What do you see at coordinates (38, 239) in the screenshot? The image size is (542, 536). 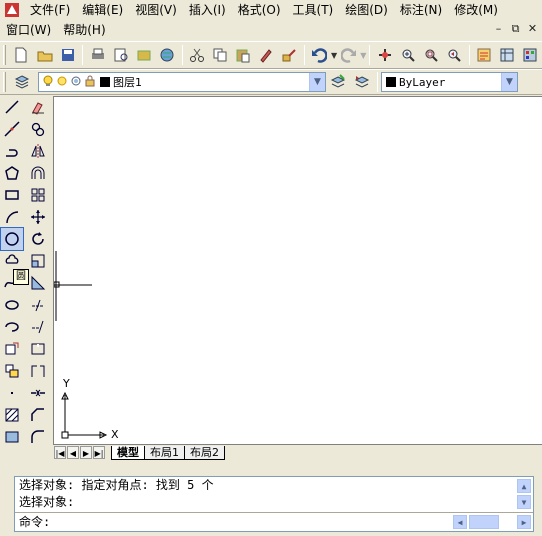 I see `rotate-icon` at bounding box center [38, 239].